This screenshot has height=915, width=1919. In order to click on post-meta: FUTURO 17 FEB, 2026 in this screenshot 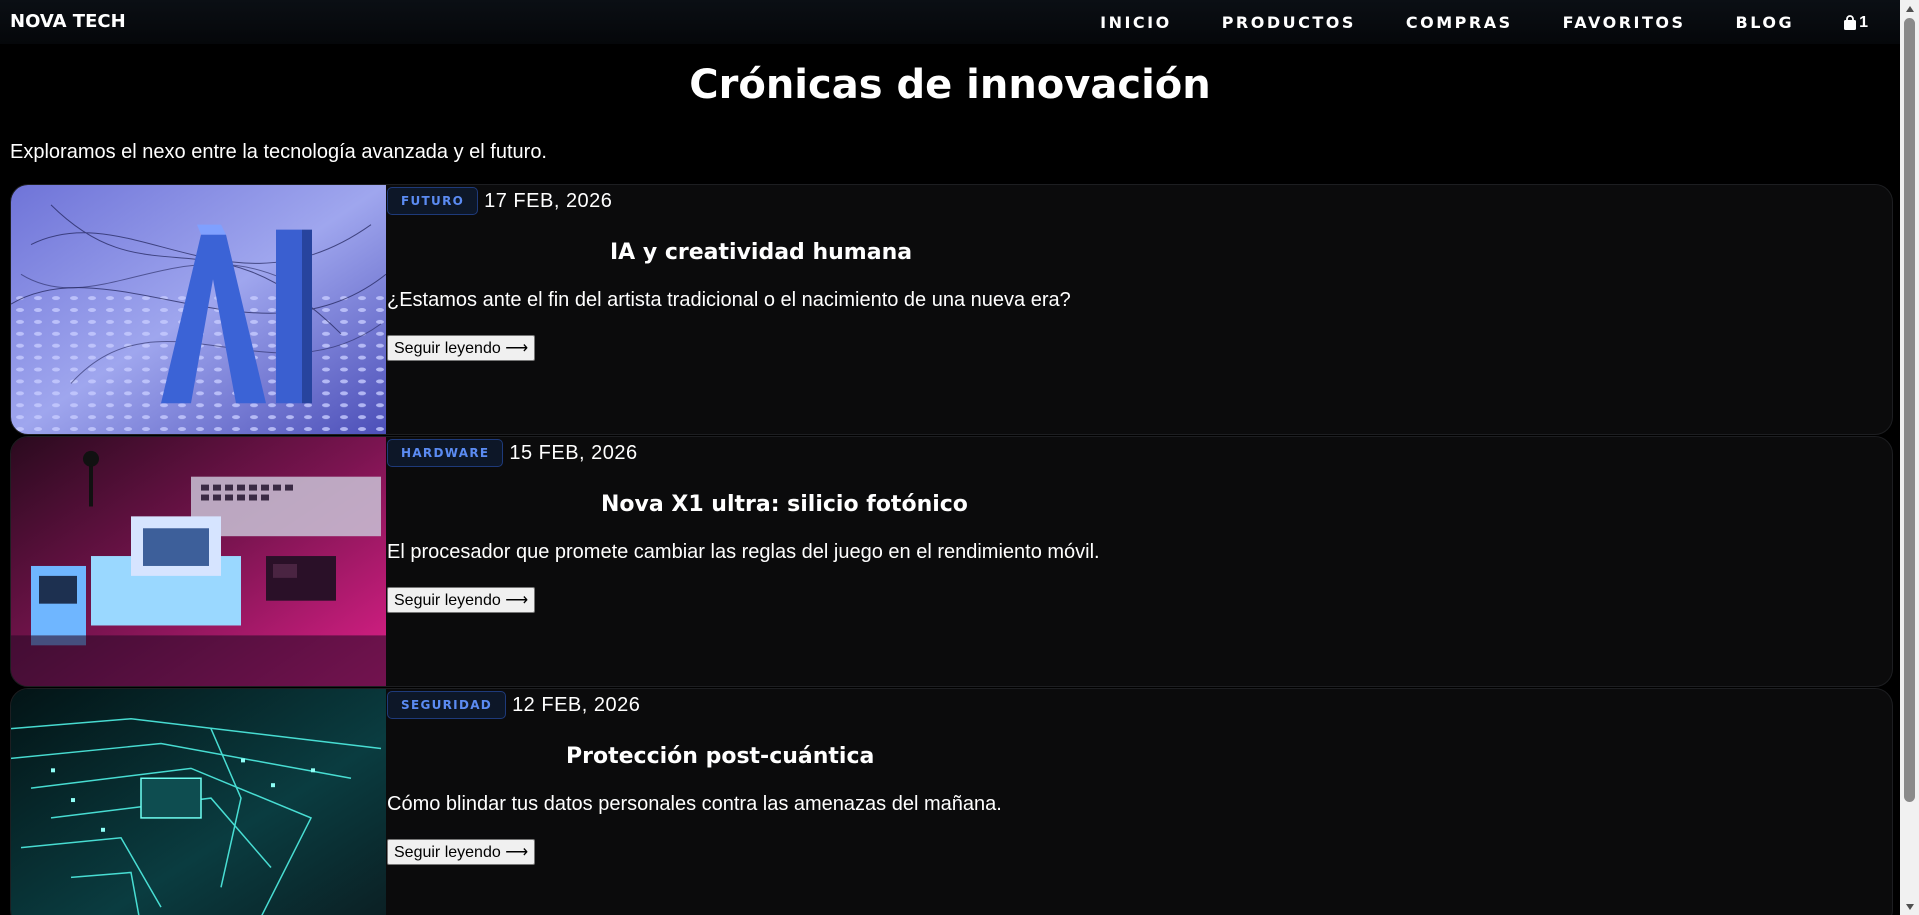, I will do `click(499, 201)`.